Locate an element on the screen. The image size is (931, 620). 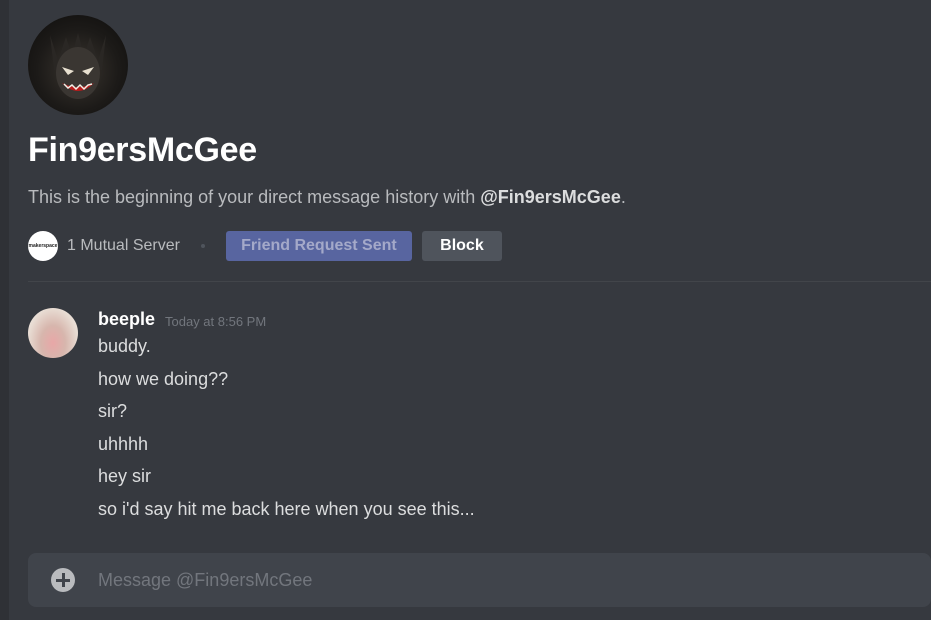
batman-who-laughs-avatar-image is located at coordinates (78, 66).